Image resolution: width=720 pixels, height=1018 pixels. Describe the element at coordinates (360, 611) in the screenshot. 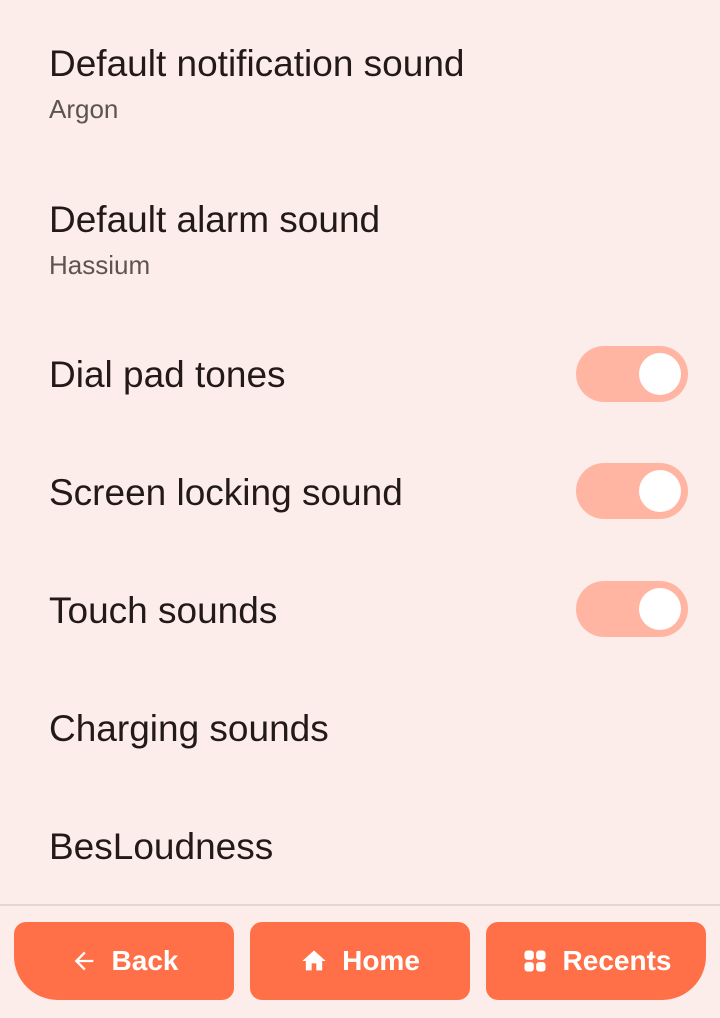

I see `touch-sounds-item: Touch sounds` at that location.